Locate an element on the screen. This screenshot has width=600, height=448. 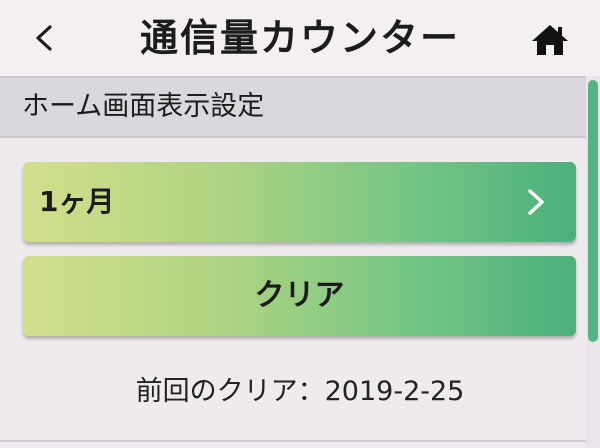
last-clear-info: 前回のクリア：2019-2-25 is located at coordinates (300, 392).